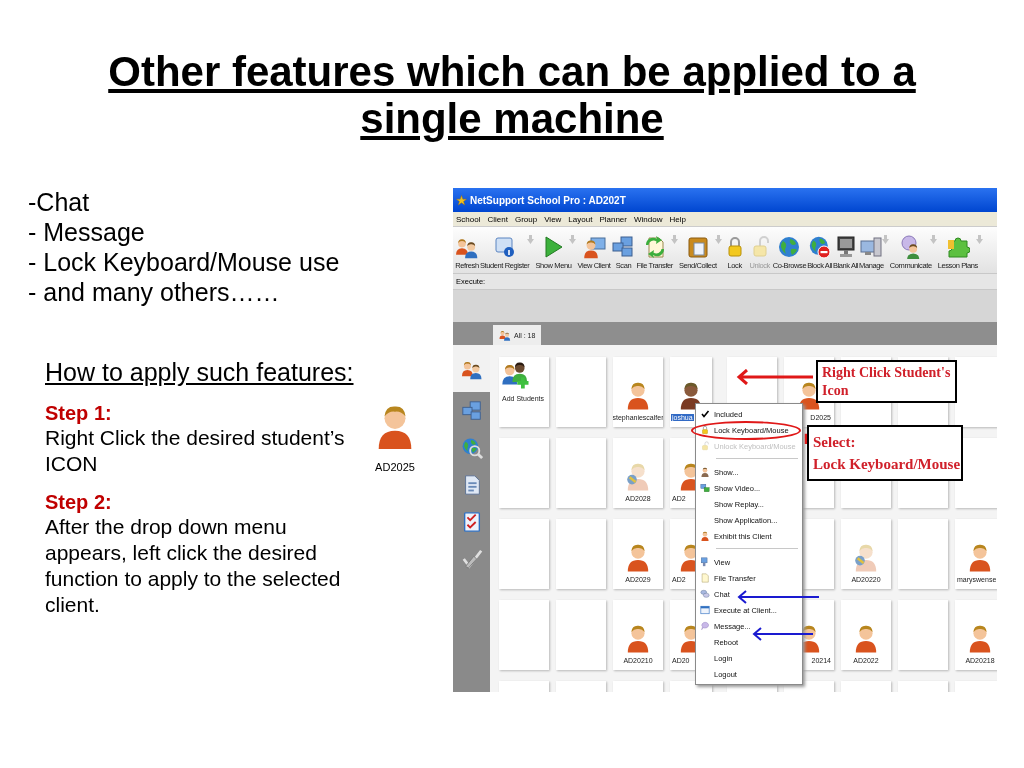 The image size is (1024, 768). What do you see at coordinates (705, 578) in the screenshot?
I see `document-icon` at bounding box center [705, 578].